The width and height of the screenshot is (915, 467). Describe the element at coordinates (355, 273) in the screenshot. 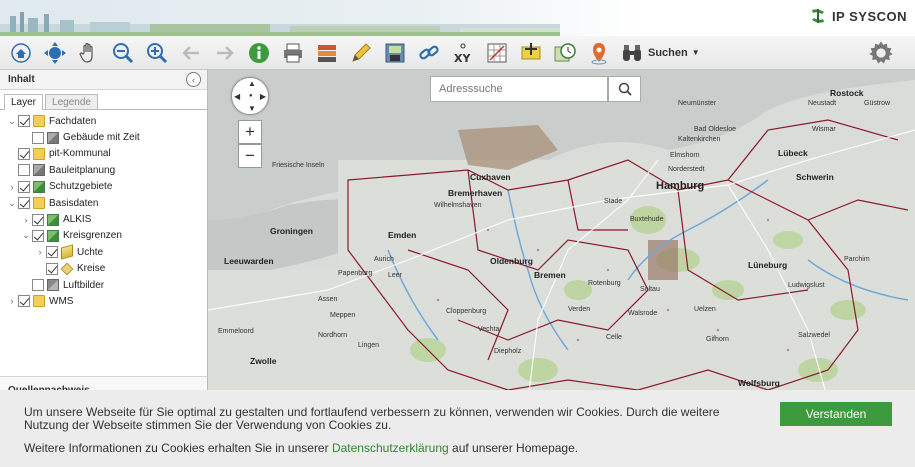

I see `map-place-label: Papenburg` at that location.